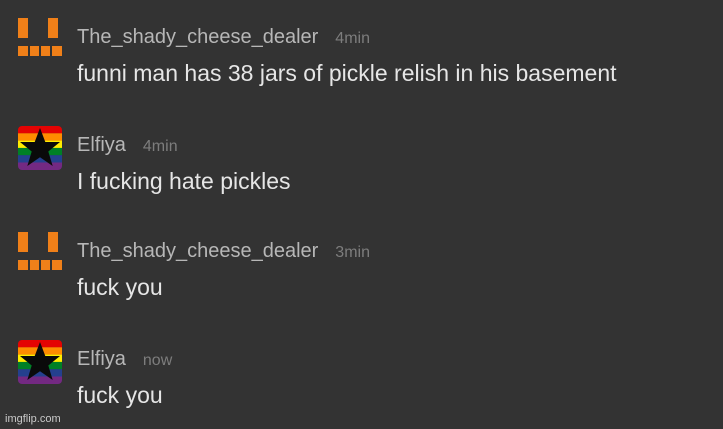 Image resolution: width=723 pixels, height=429 pixels. I want to click on message-text: I fucking hate pickles, so click(184, 181).